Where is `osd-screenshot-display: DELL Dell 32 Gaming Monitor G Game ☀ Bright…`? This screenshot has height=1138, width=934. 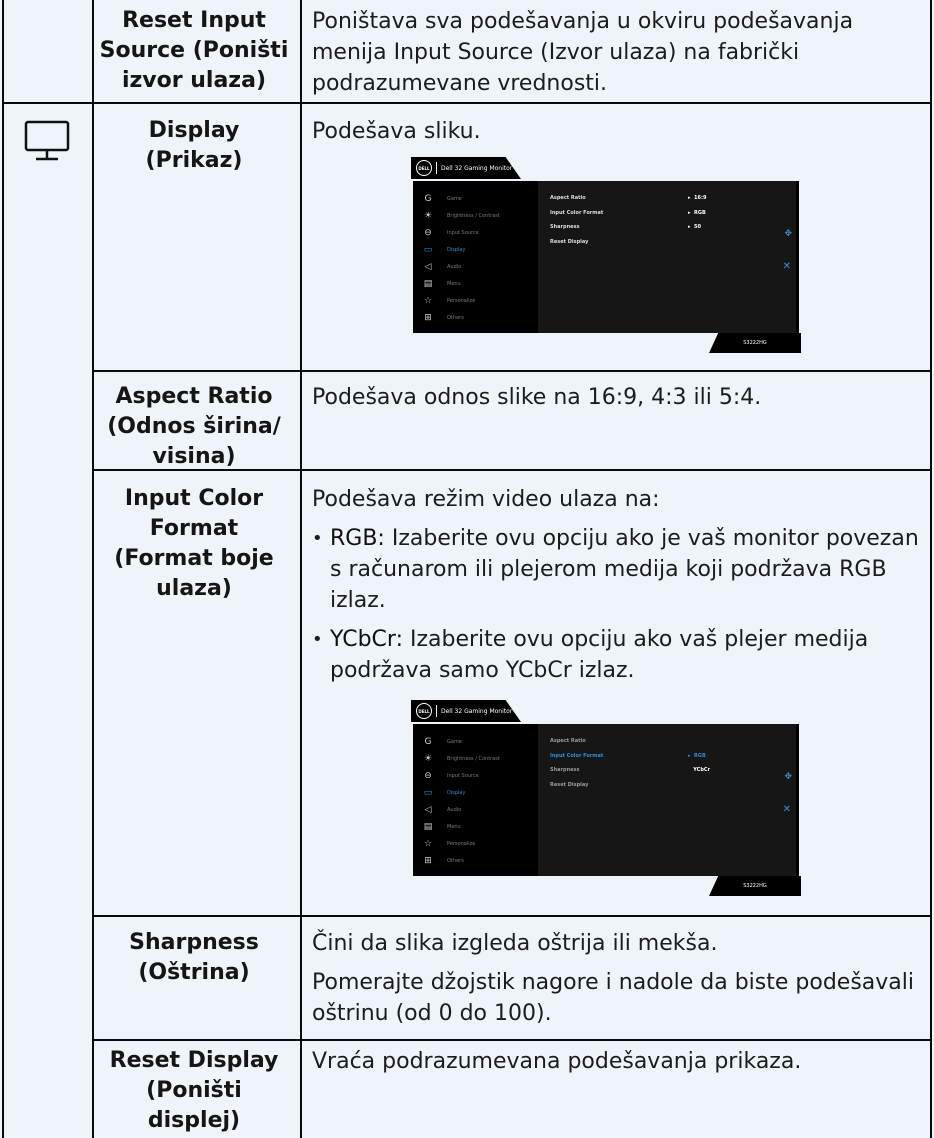
osd-screenshot-display: DELL Dell 32 Gaming Monitor G Game ☀ Bright… is located at coordinates (606, 257).